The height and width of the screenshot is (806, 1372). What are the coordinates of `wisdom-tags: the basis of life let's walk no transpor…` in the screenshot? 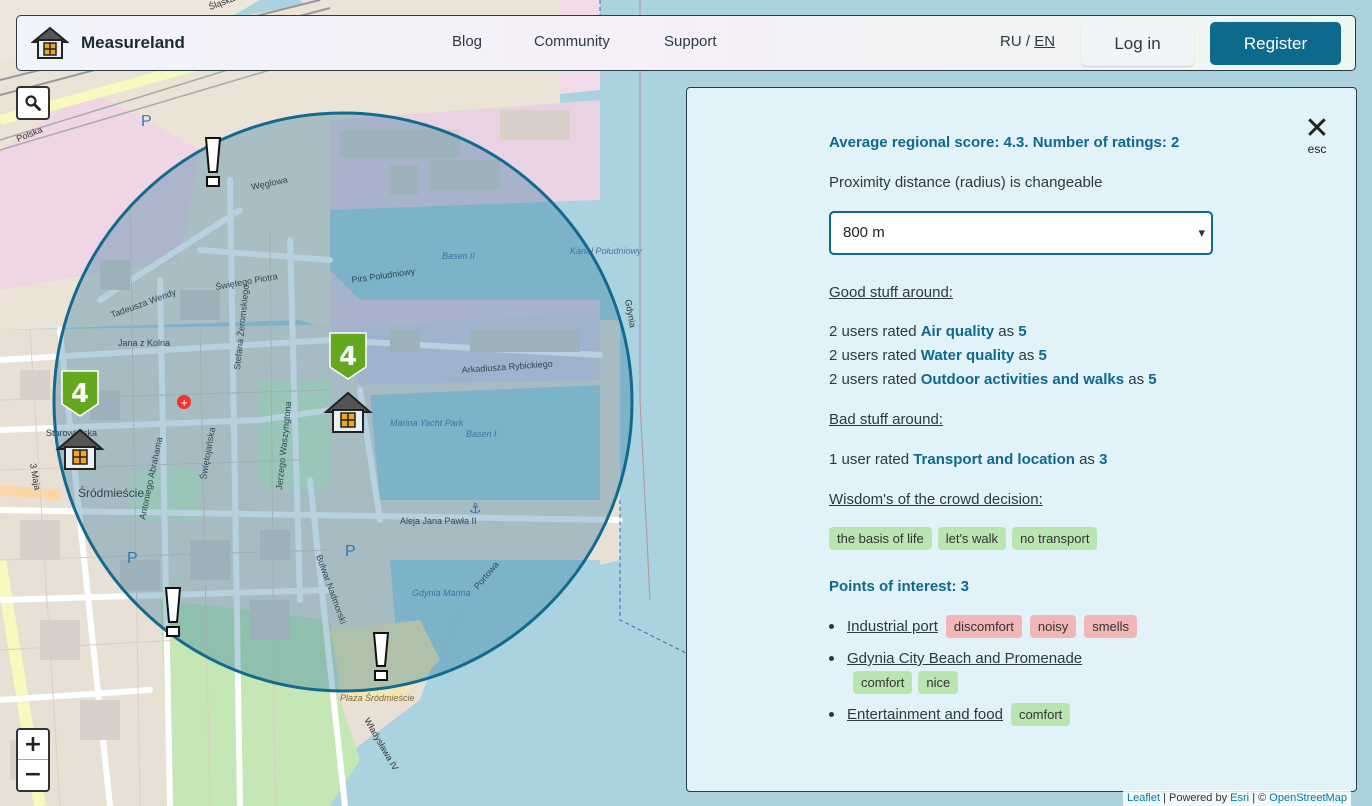 It's located at (963, 538).